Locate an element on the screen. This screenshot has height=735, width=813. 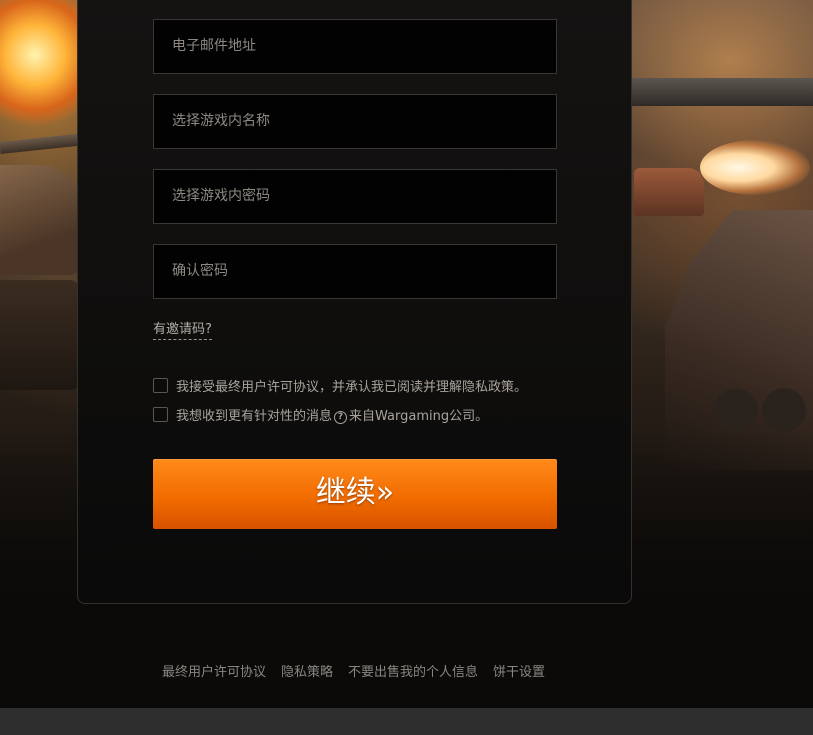
email-field: 电子邮件地址 is located at coordinates (355, 46).